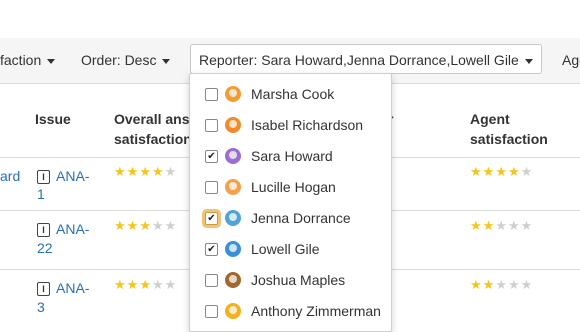 Image resolution: width=580 pixels, height=332 pixels. I want to click on issue-column-header: Issue, so click(53, 119).